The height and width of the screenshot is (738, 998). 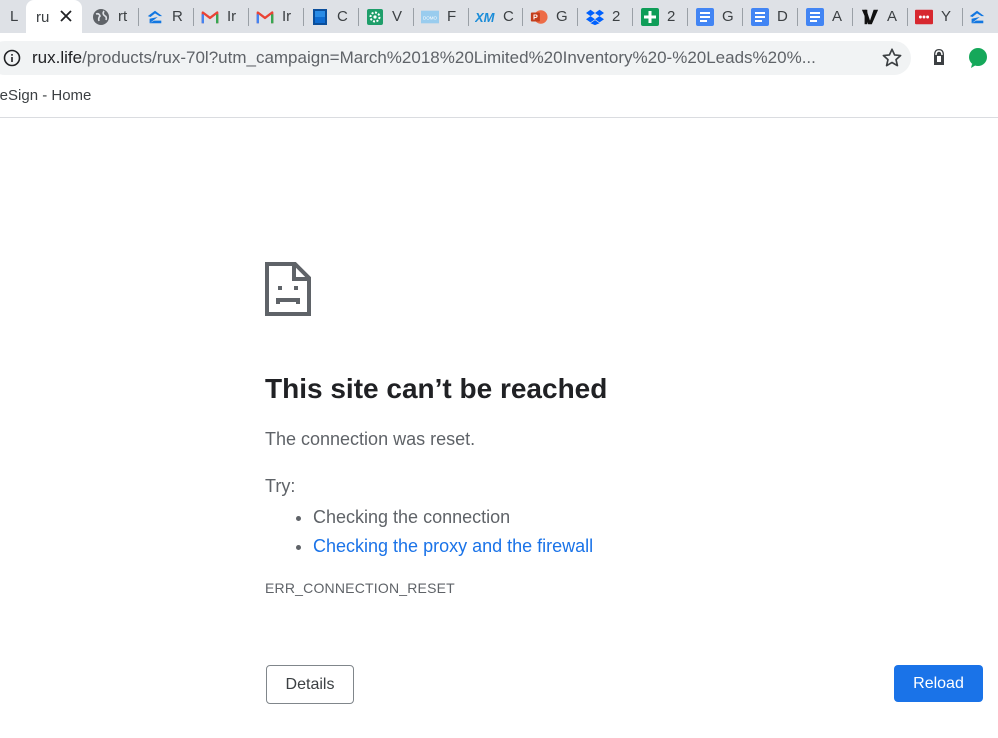 I want to click on tab: Y, so click(x=938, y=16).